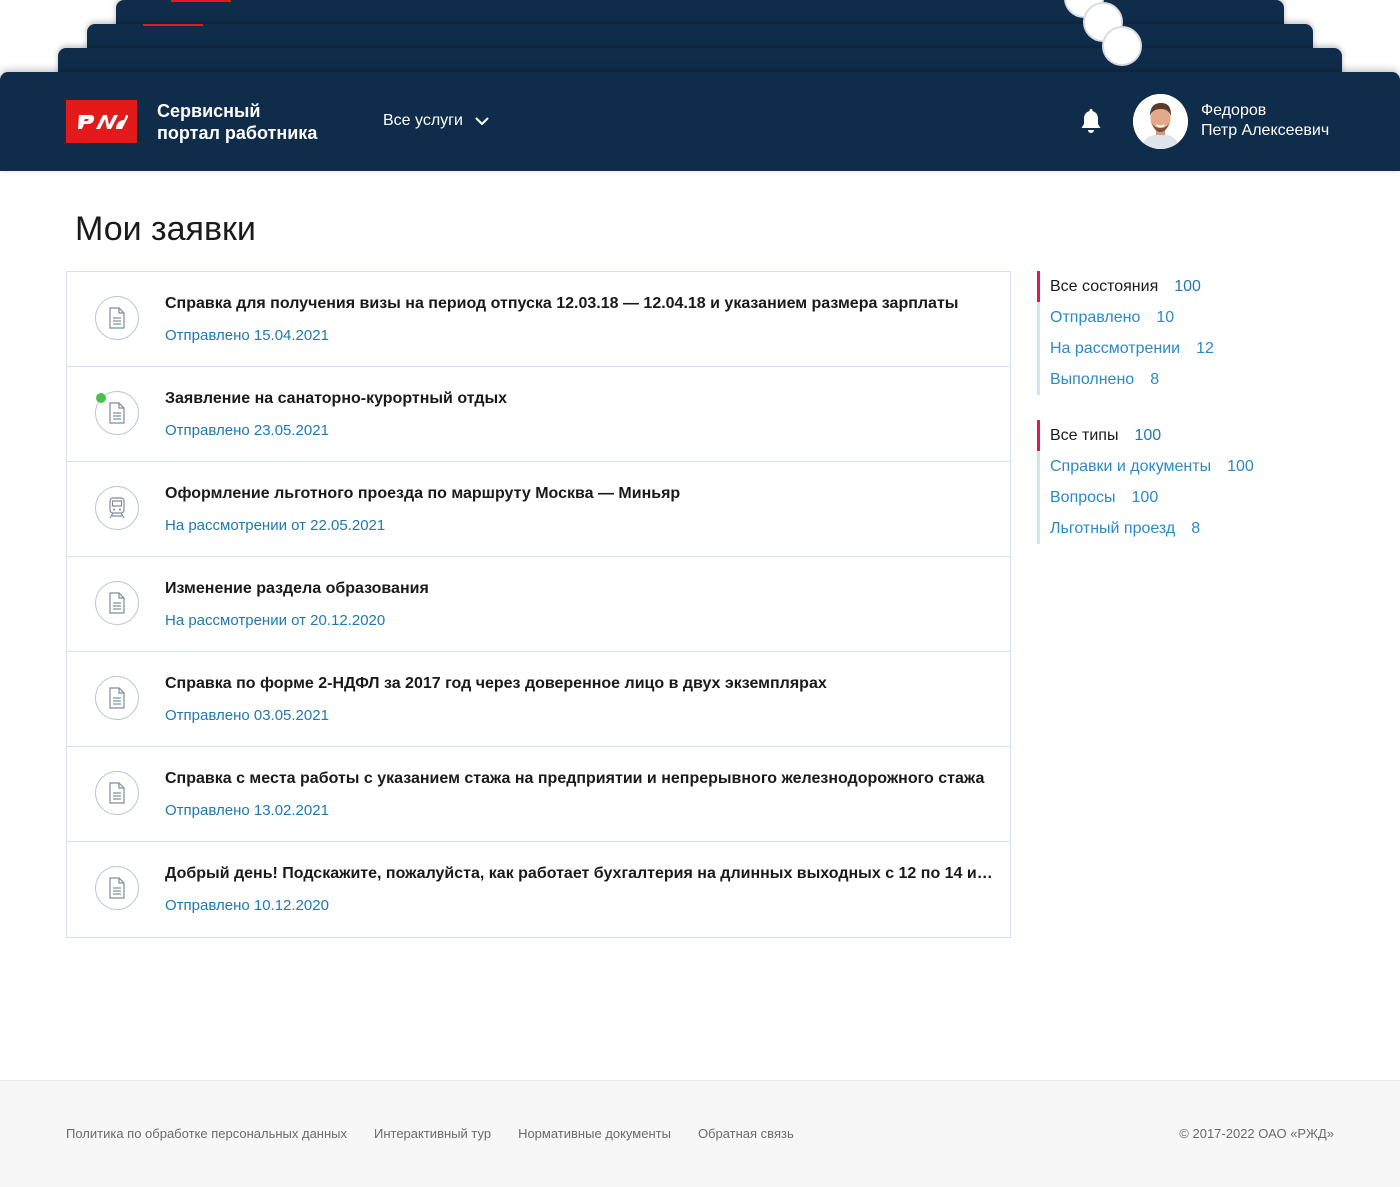 This screenshot has height=1187, width=1400. I want to click on status-filter-2: На рассмотрении 12, so click(1188, 348).